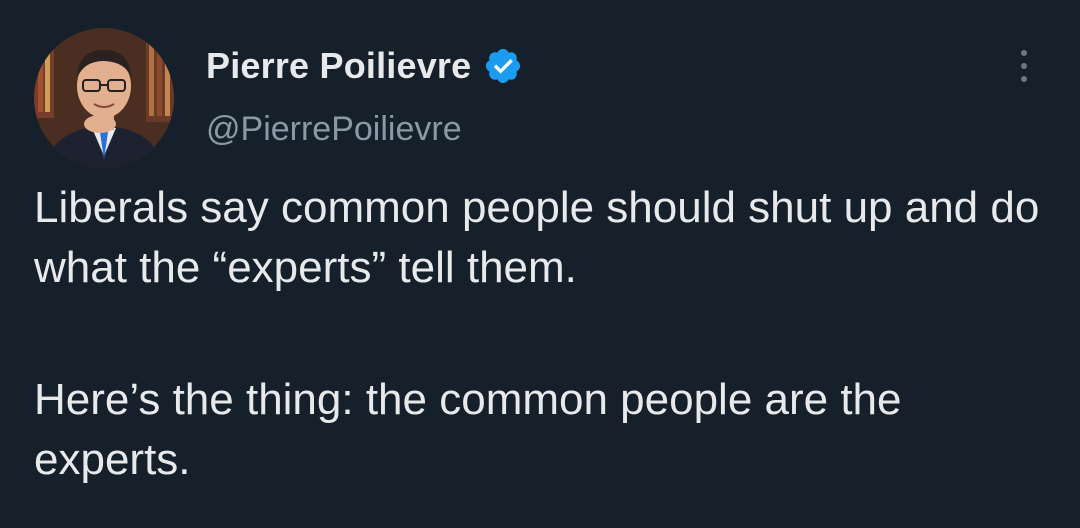 The image size is (1080, 528). Describe the element at coordinates (338, 66) in the screenshot. I see `display-name: Pierre Poilievre` at that location.